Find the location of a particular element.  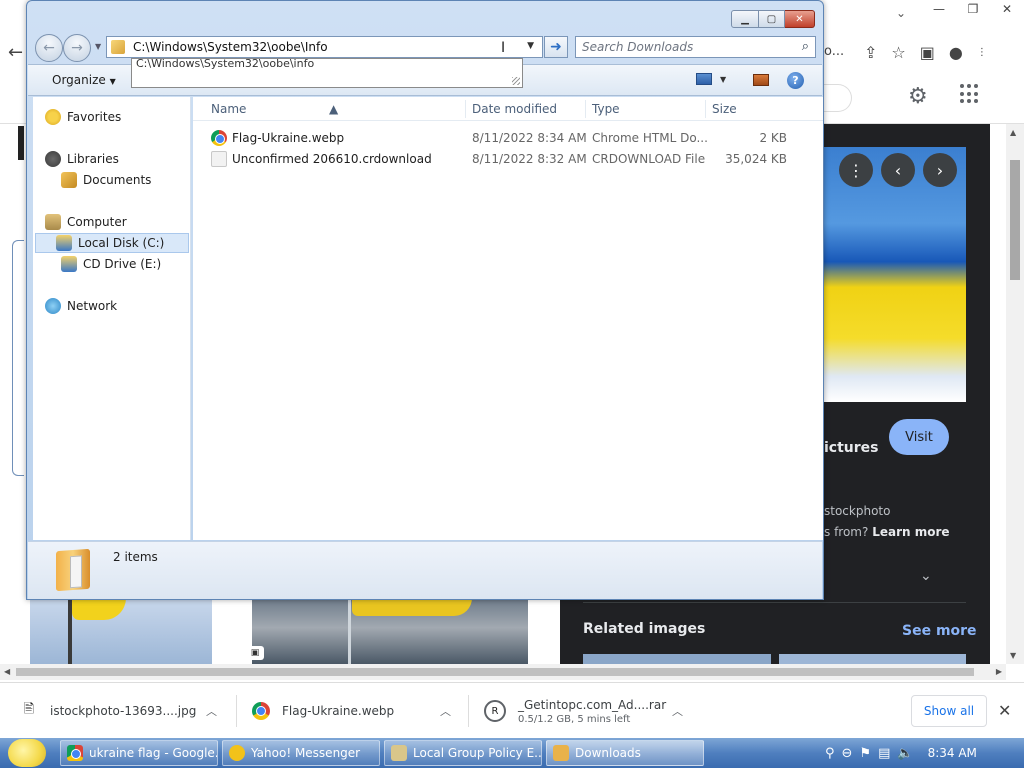

taskbar-button-downloads: Downloads is located at coordinates (625, 753).